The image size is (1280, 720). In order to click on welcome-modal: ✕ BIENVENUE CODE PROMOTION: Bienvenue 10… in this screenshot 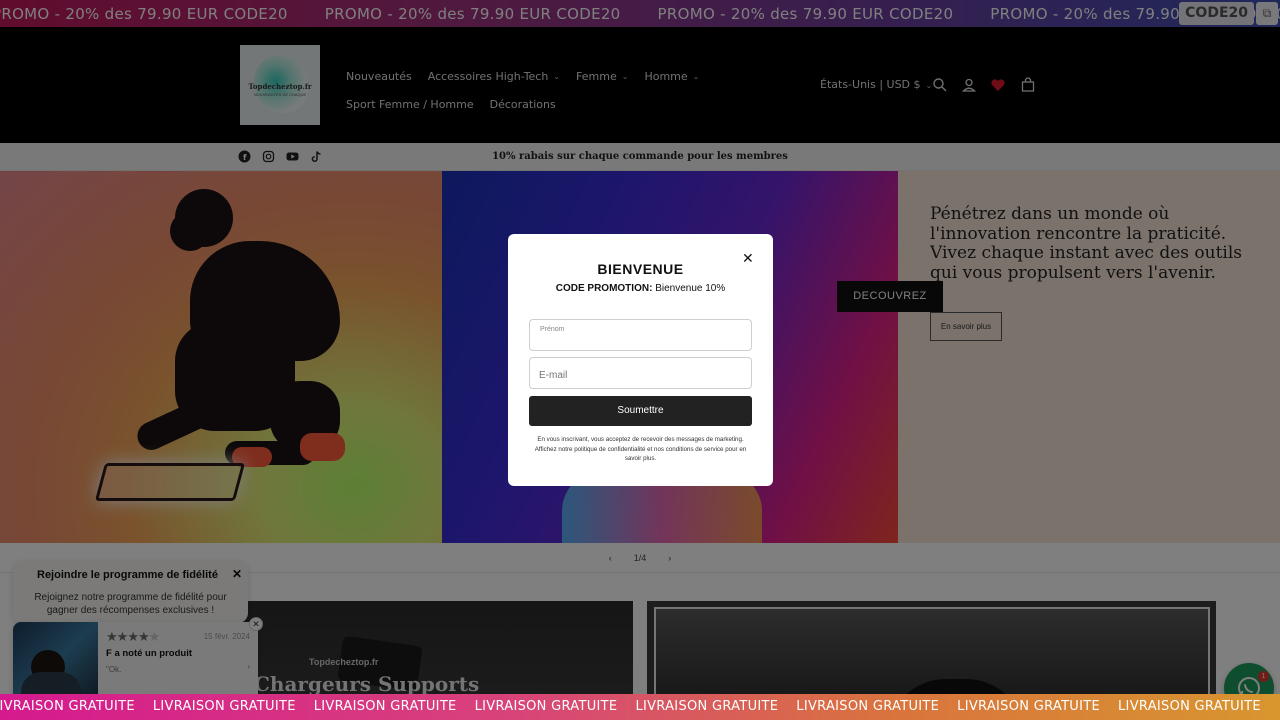, I will do `click(640, 360)`.